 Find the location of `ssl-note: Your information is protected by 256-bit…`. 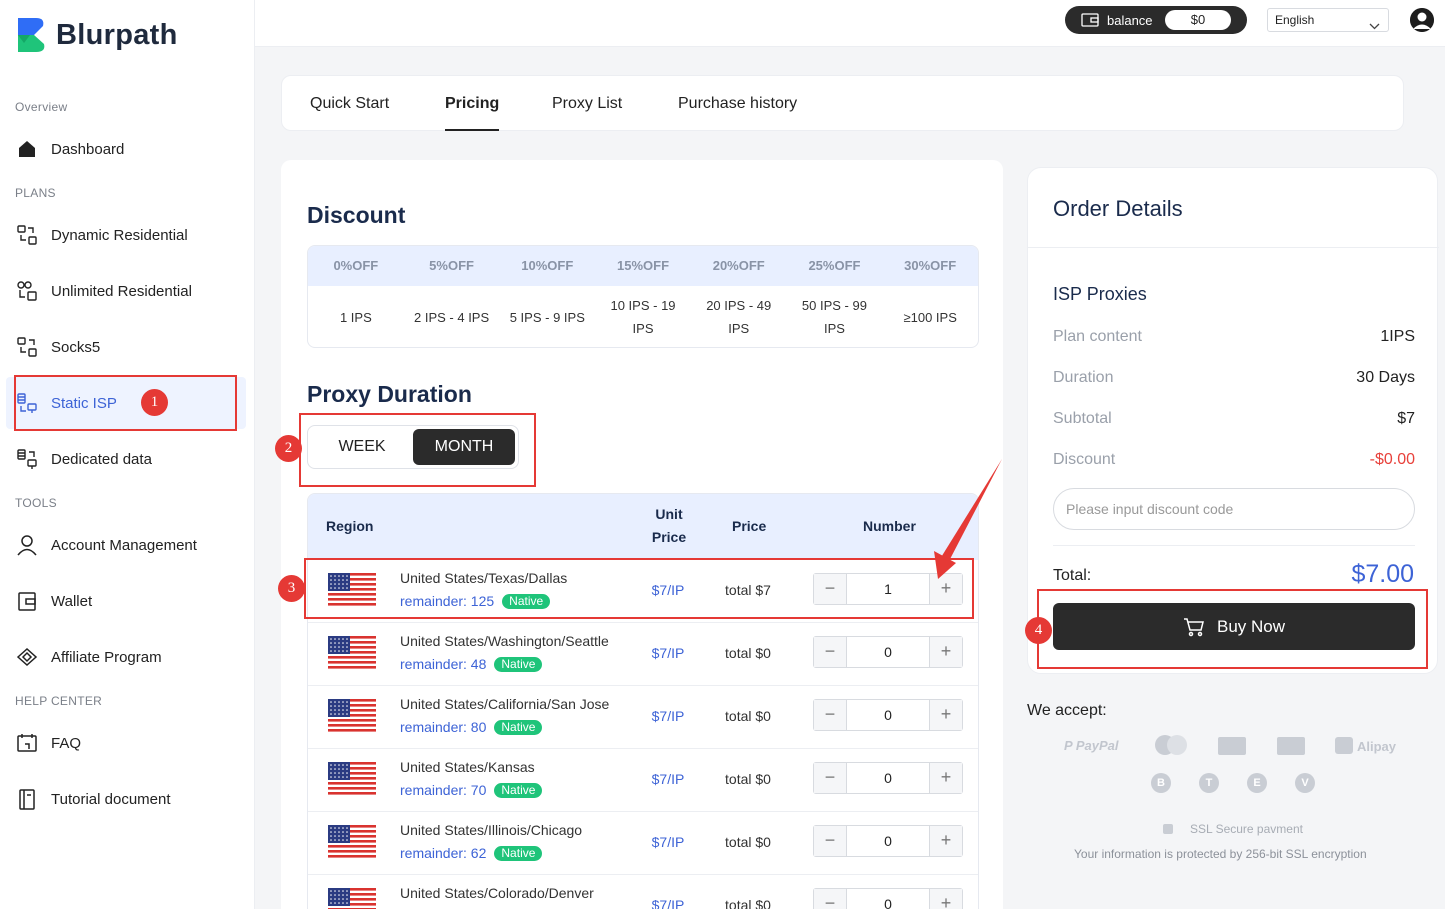

ssl-note: Your information is protected by 256-bit… is located at coordinates (1220, 854).